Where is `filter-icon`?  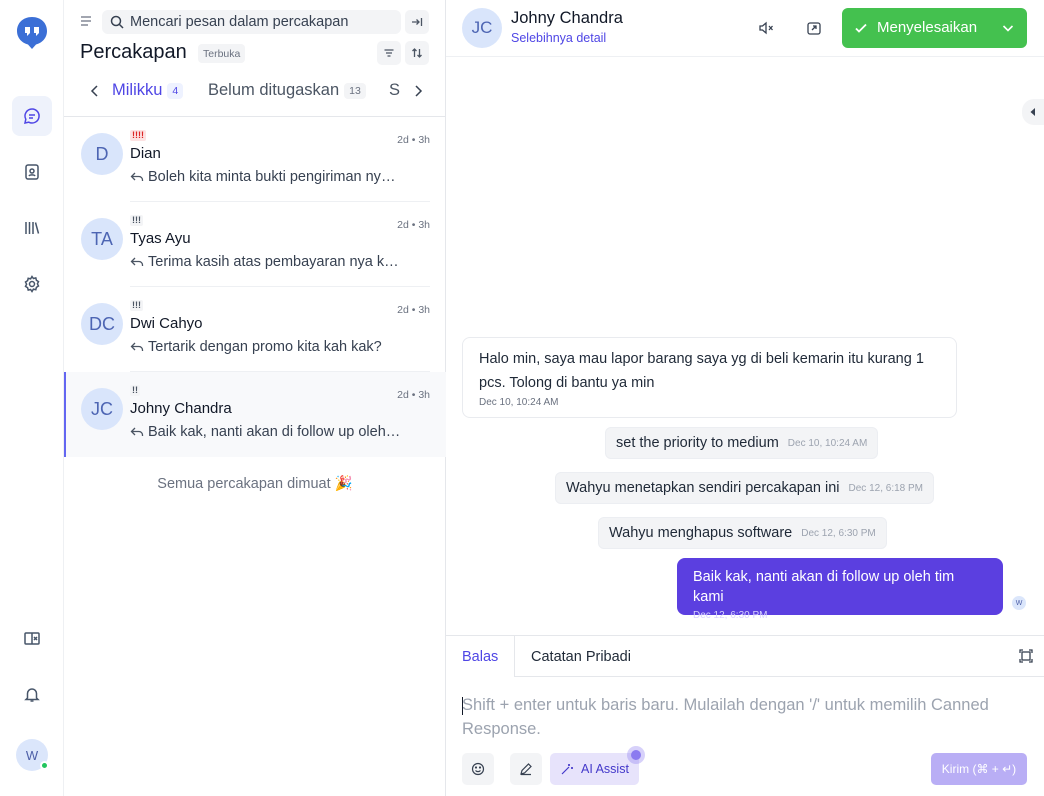 filter-icon is located at coordinates (389, 53).